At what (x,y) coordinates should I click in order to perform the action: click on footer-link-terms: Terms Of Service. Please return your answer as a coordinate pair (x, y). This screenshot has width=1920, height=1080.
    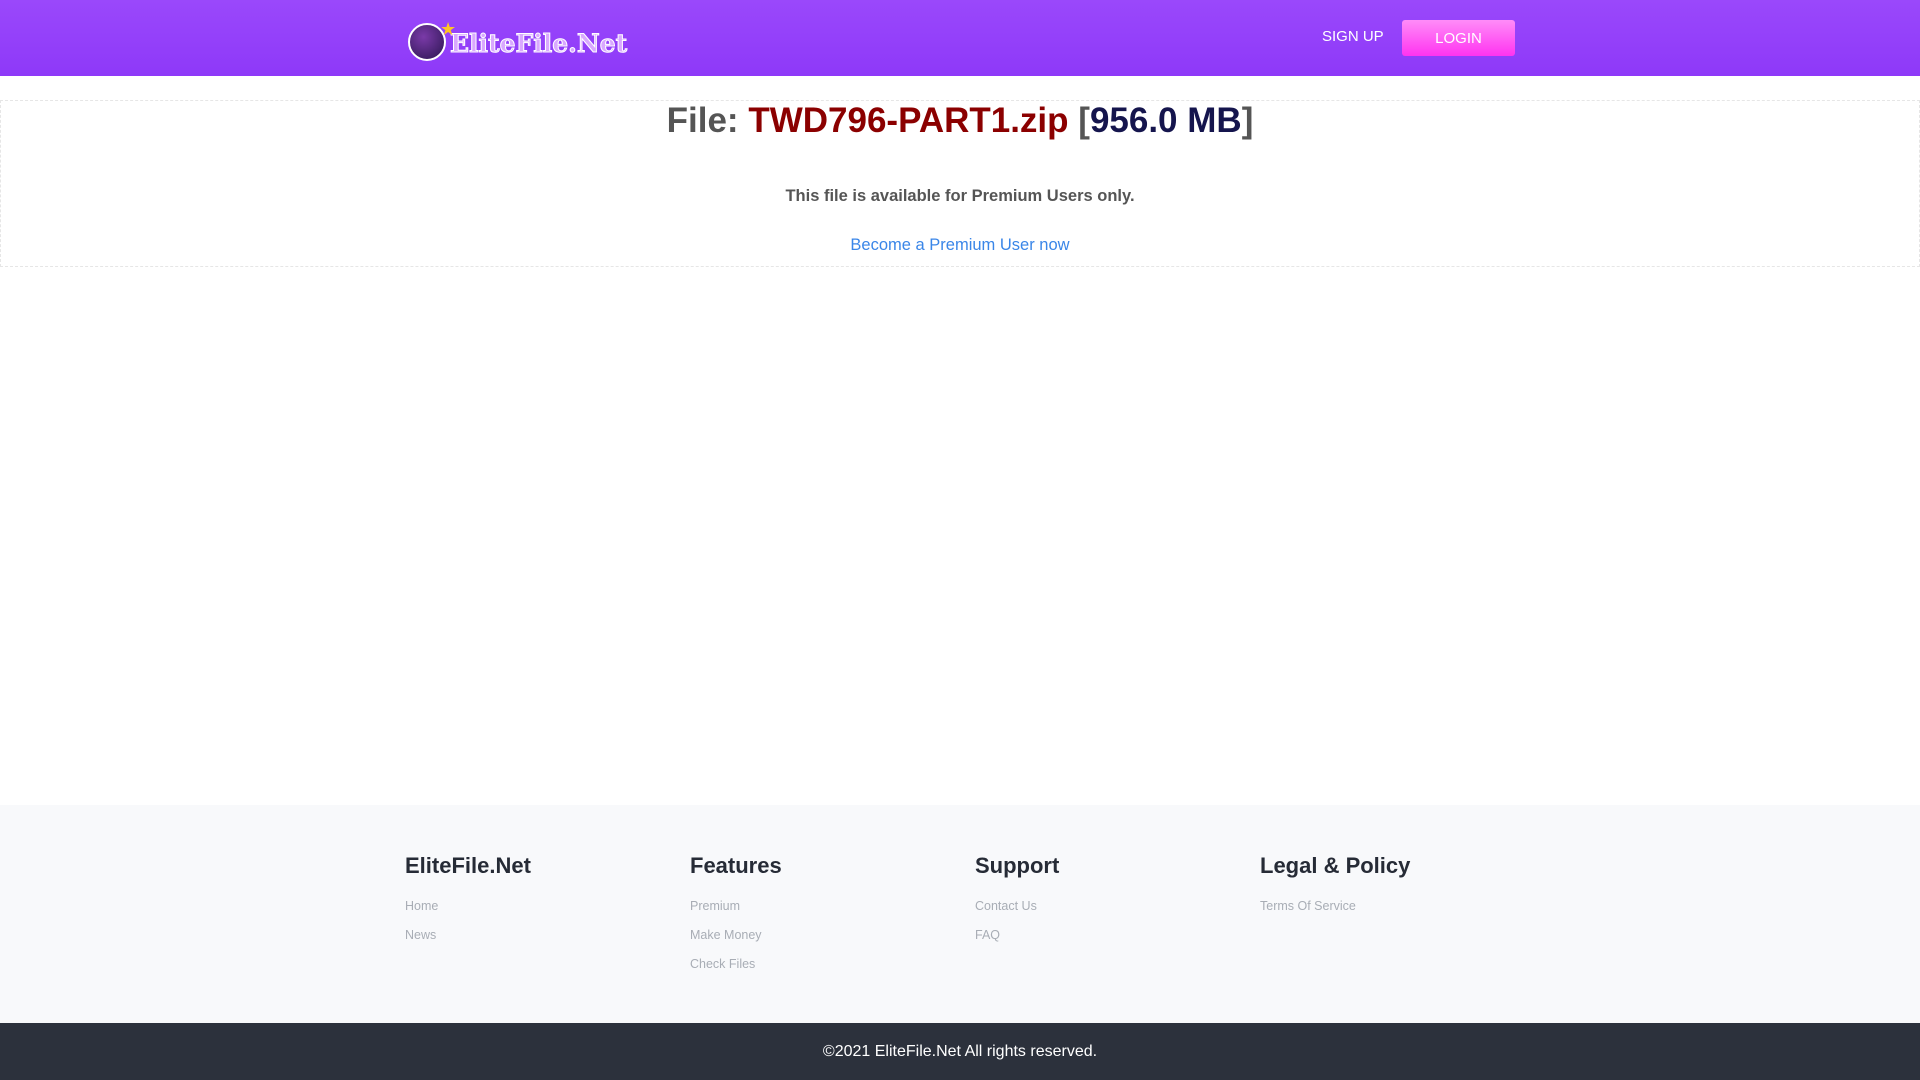
    Looking at the image, I should click on (1335, 906).